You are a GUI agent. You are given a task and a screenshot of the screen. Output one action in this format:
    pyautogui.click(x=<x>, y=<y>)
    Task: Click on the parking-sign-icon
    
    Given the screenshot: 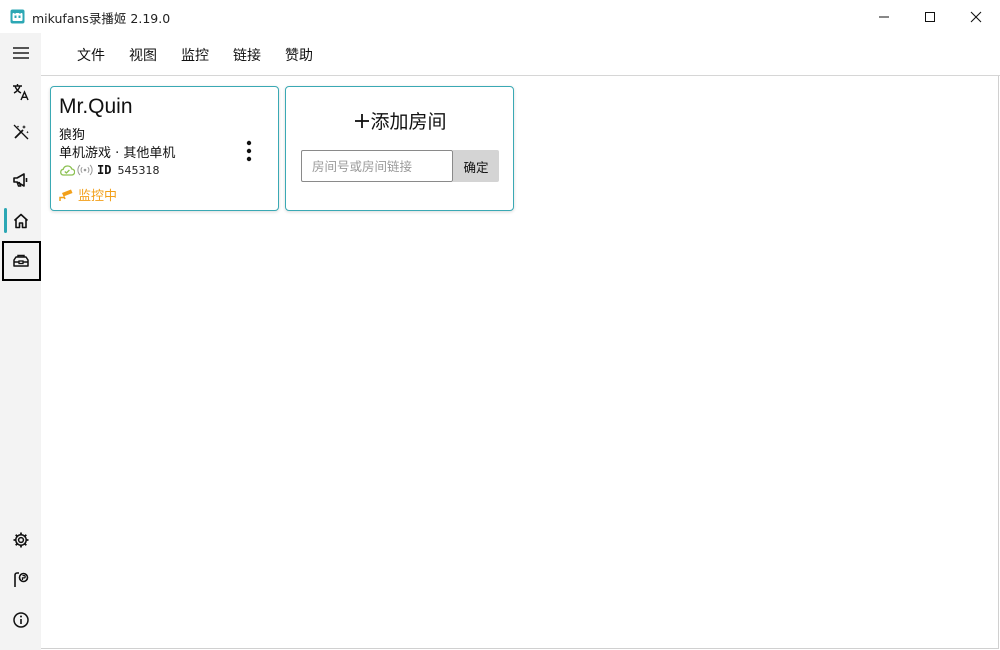 What is the action you would take?
    pyautogui.click(x=20, y=579)
    